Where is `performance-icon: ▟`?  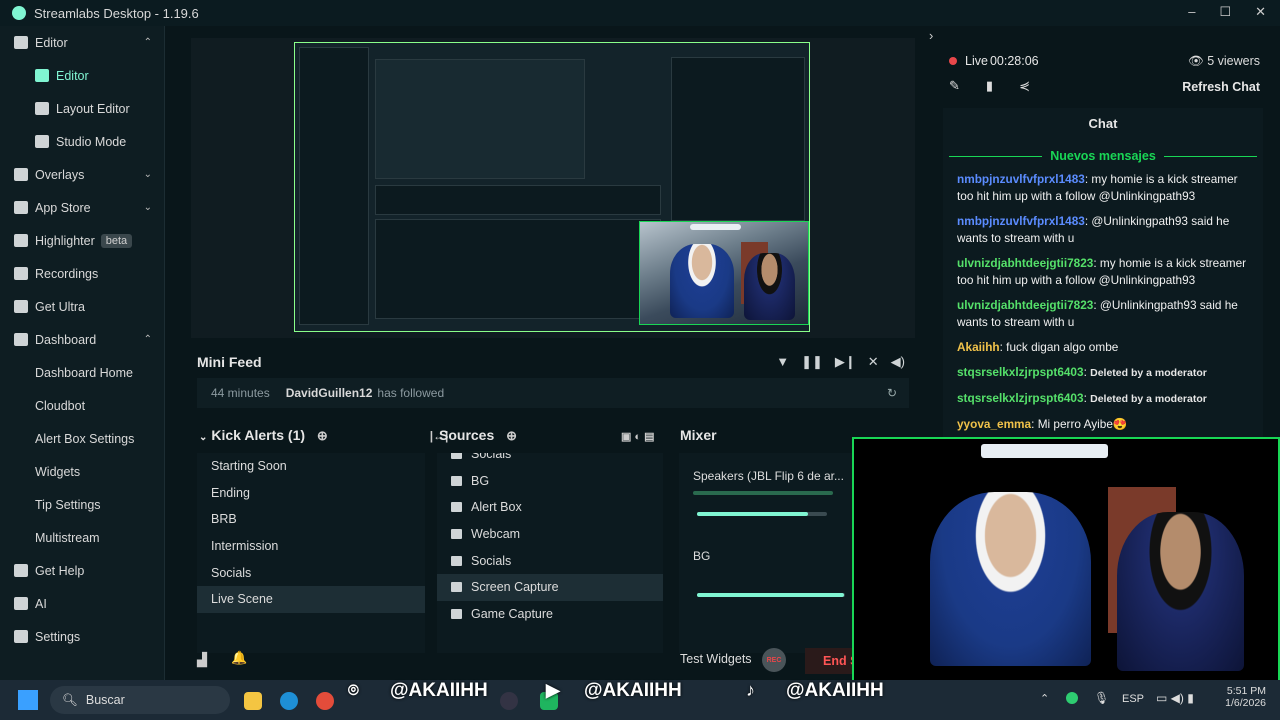
performance-icon: ▟ is located at coordinates (202, 660).